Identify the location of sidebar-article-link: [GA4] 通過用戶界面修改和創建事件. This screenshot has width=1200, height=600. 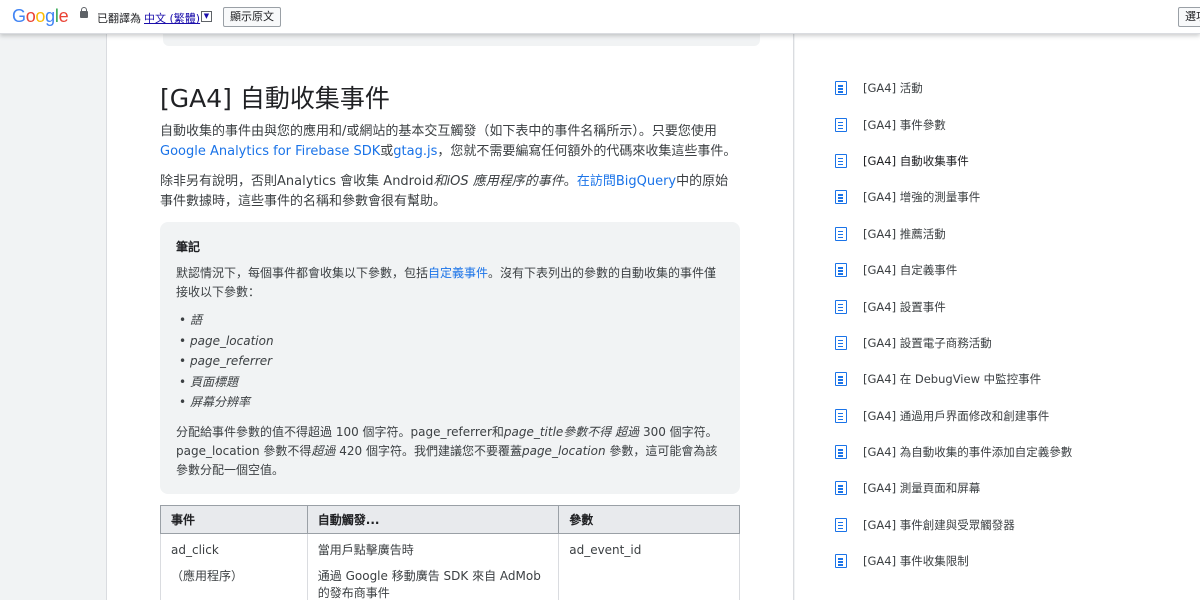
(953, 416).